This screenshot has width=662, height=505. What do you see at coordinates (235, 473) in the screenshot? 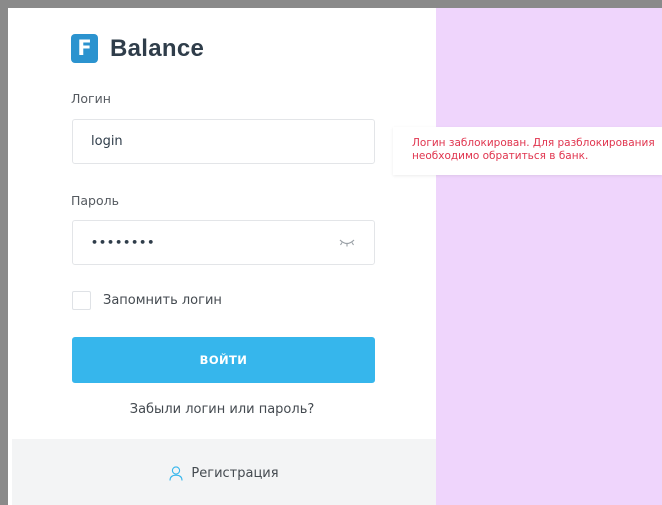
I see `register-label: Регистрация` at bounding box center [235, 473].